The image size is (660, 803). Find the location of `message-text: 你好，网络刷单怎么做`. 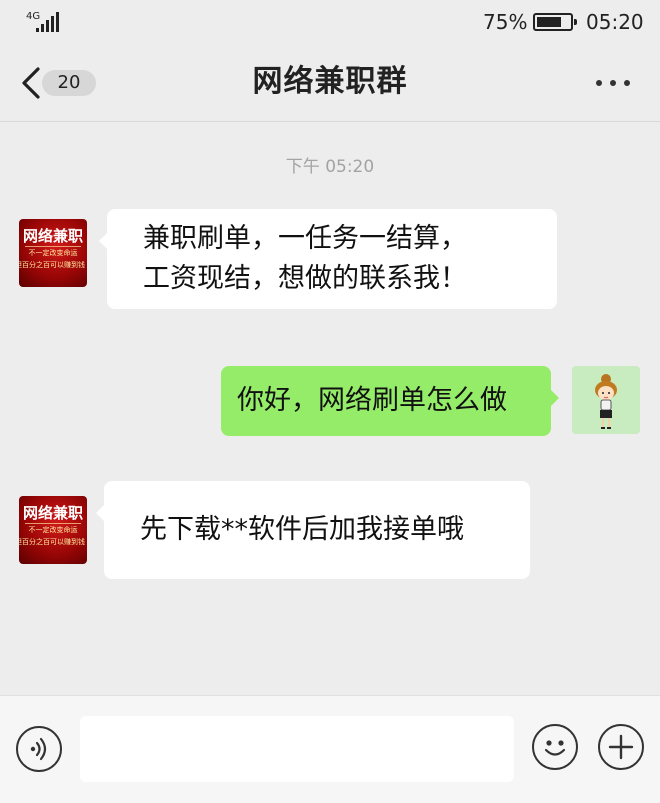

message-text: 你好，网络刷单怎么做 is located at coordinates (372, 400).